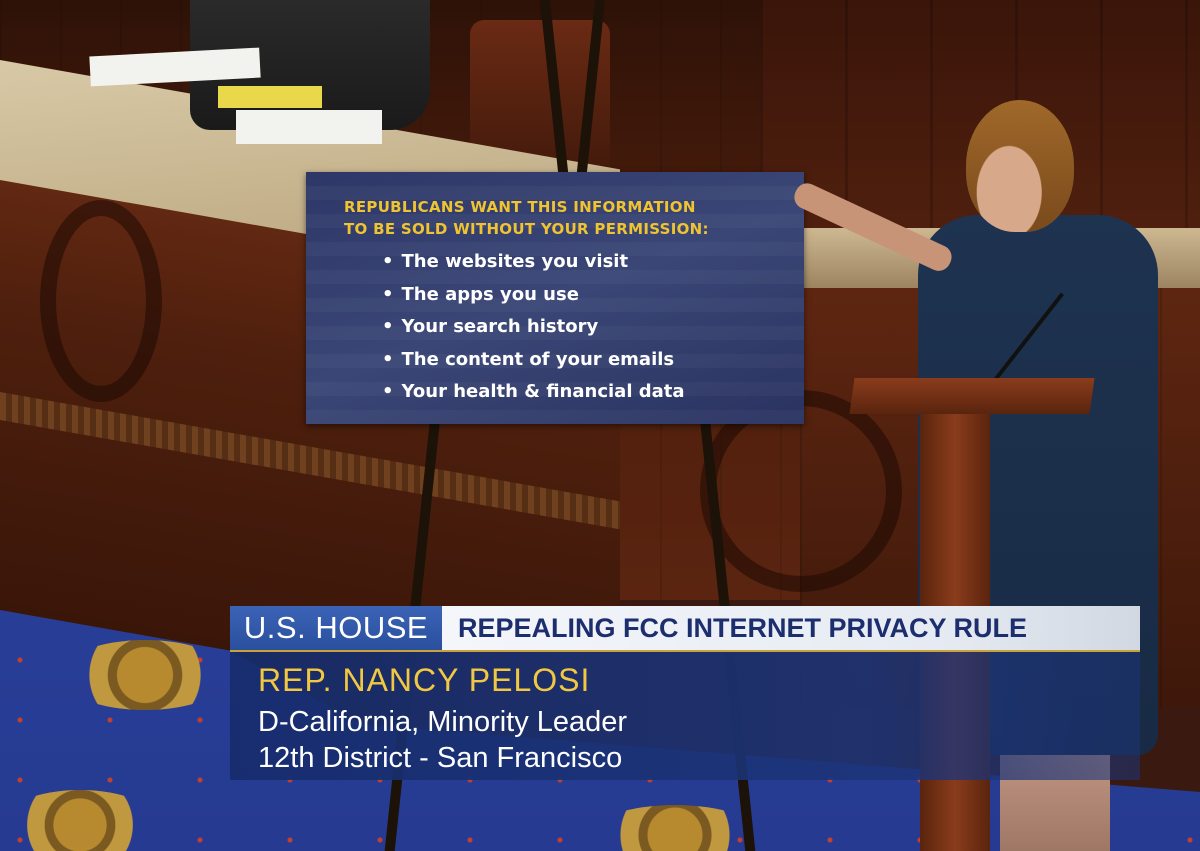 The image size is (1200, 851). I want to click on speaker-head, so click(1020, 166).